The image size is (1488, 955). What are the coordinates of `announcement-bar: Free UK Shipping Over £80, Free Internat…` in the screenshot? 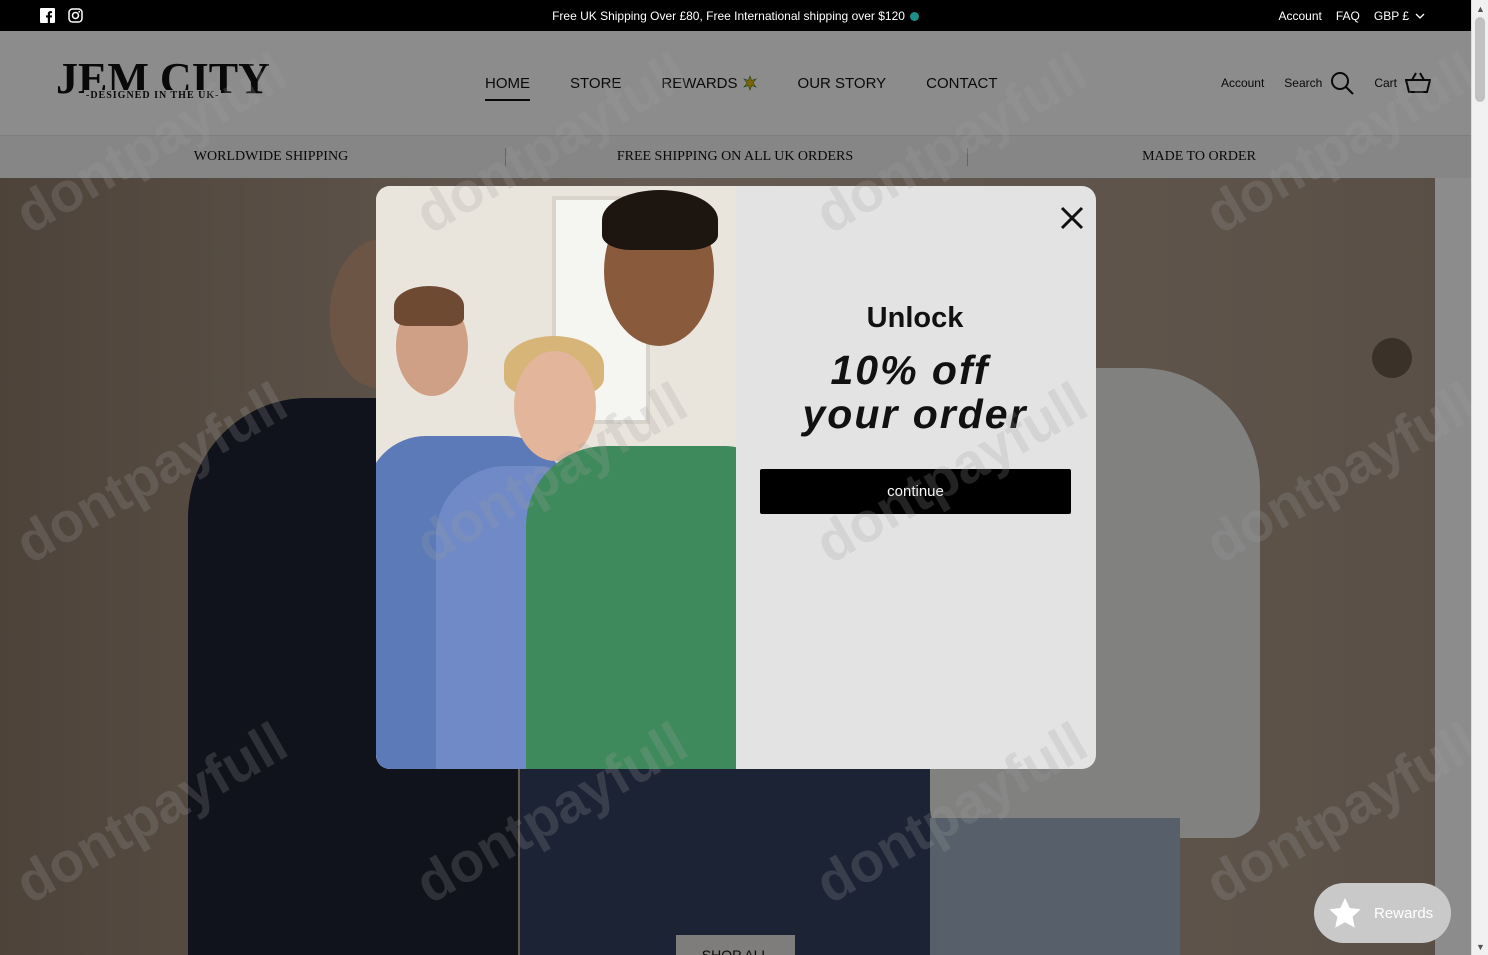 It's located at (735, 15).